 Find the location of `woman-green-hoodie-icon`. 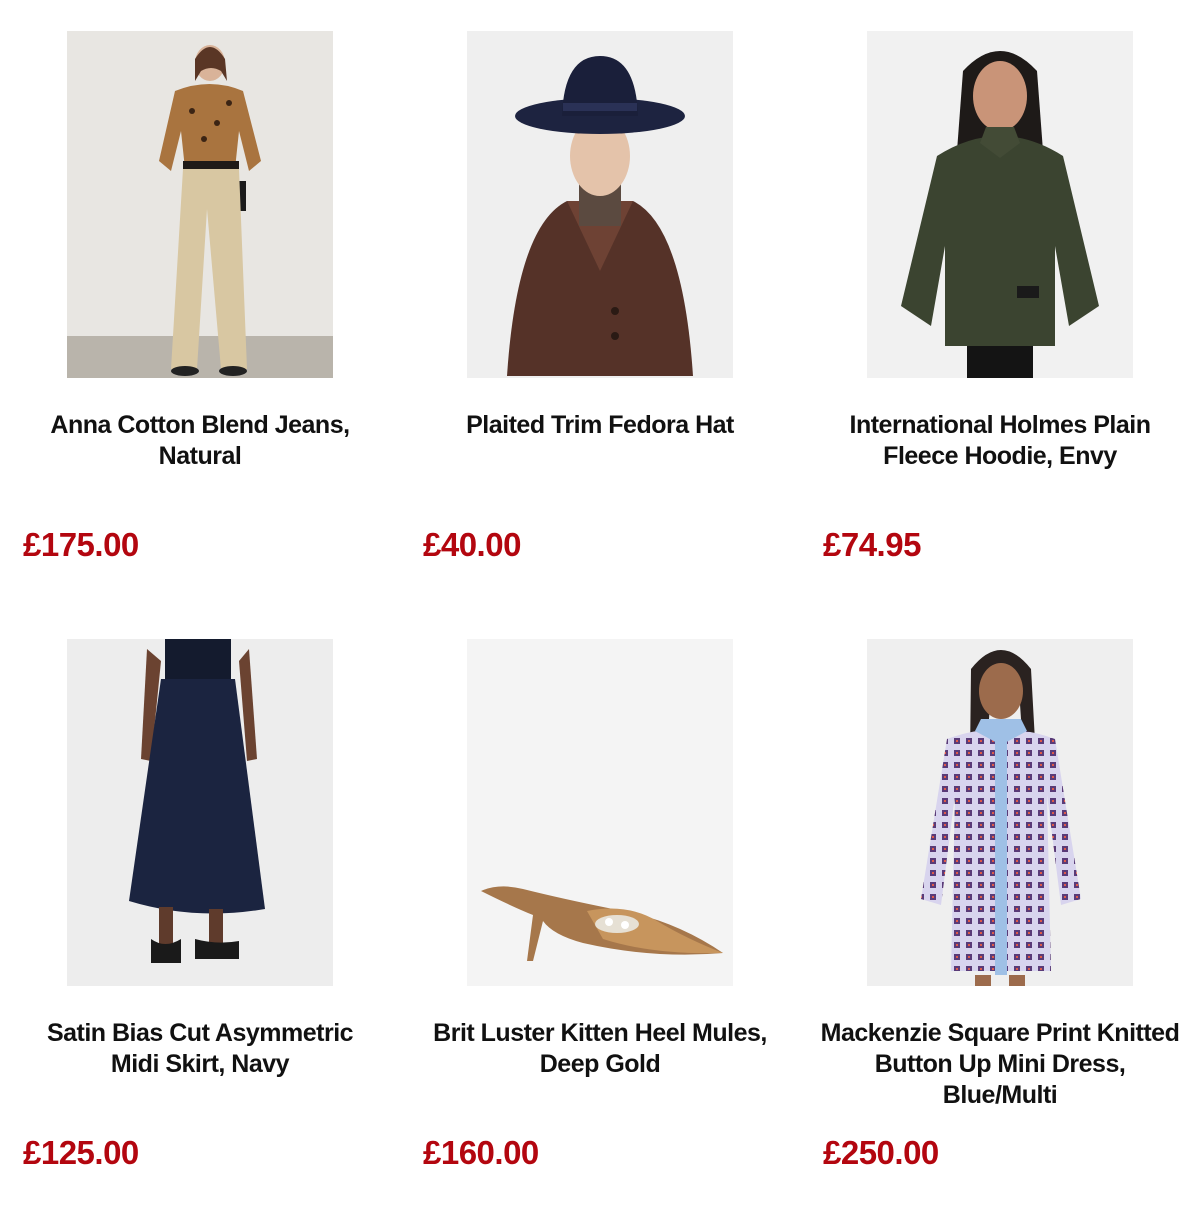

woman-green-hoodie-icon is located at coordinates (1000, 204).